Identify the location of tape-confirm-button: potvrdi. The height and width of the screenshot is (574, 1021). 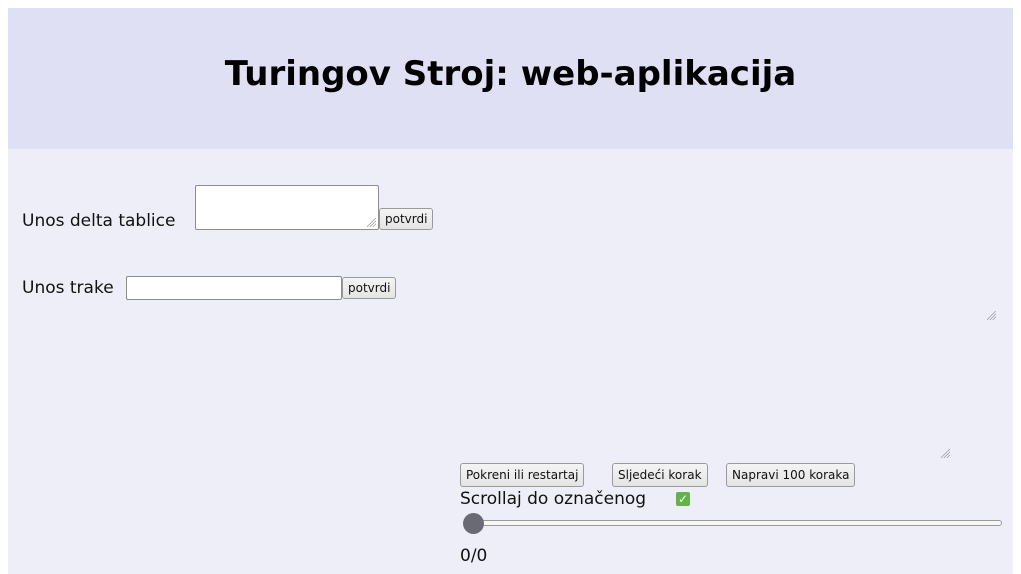
(369, 288).